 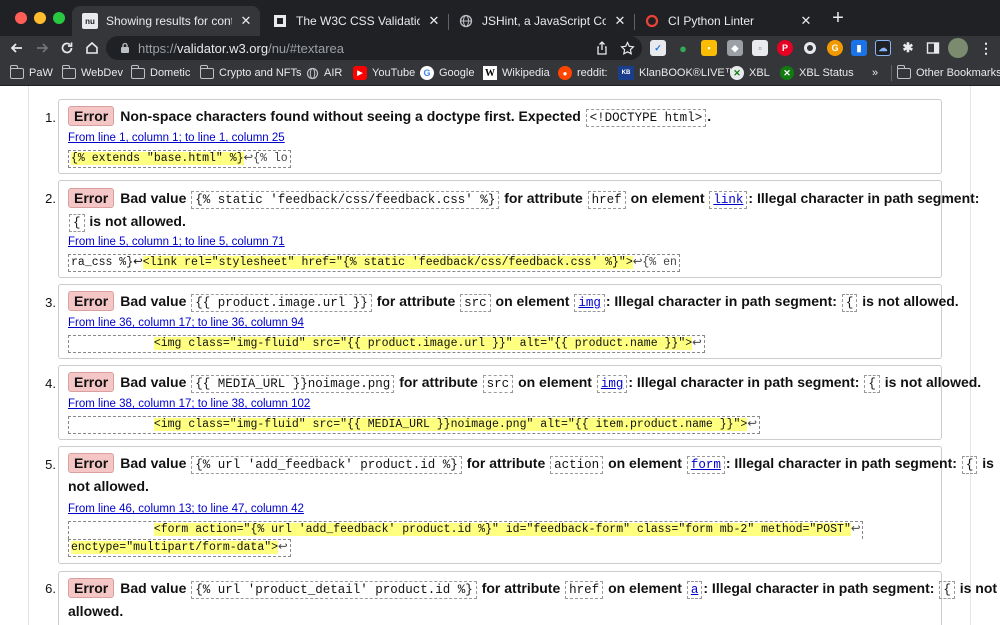 I want to click on extension-checkbox-icon: ✓, so click(x=658, y=48).